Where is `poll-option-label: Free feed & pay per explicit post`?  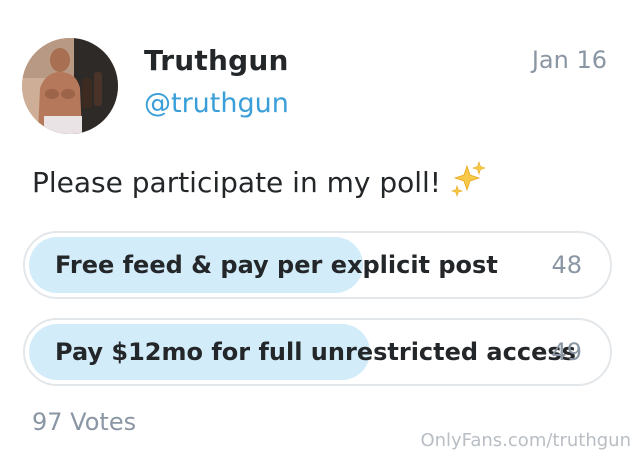
poll-option-label: Free feed & pay per explicit post is located at coordinates (276, 265).